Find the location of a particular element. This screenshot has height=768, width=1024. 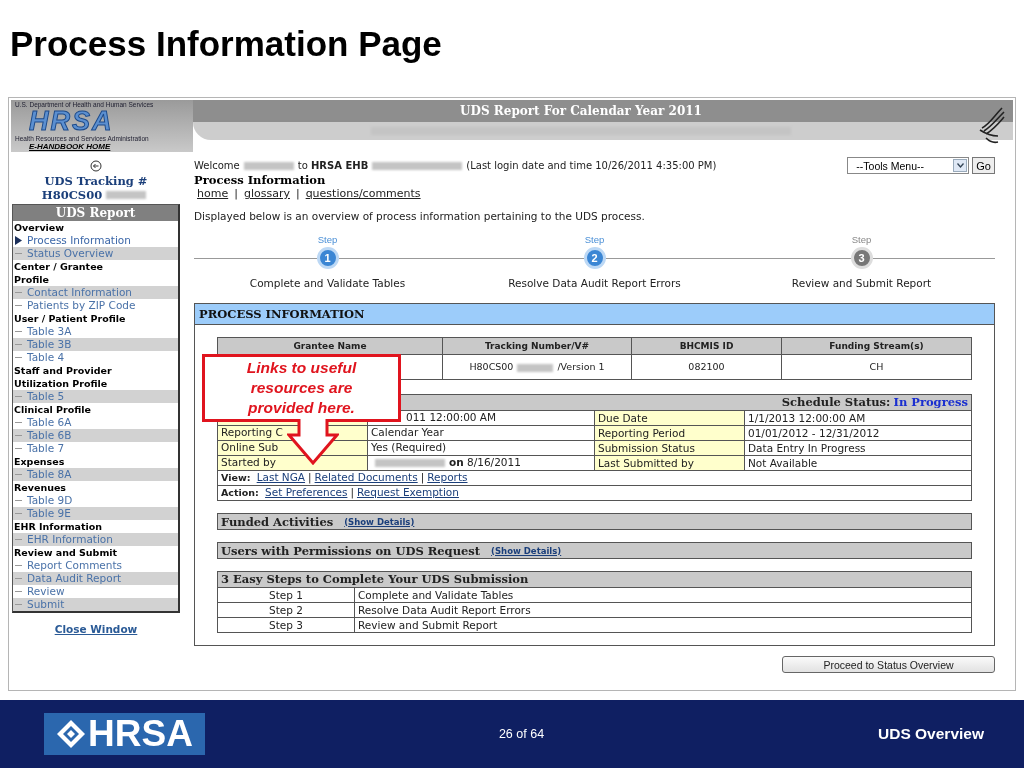

nav-item: Table 6B is located at coordinates (95, 435).